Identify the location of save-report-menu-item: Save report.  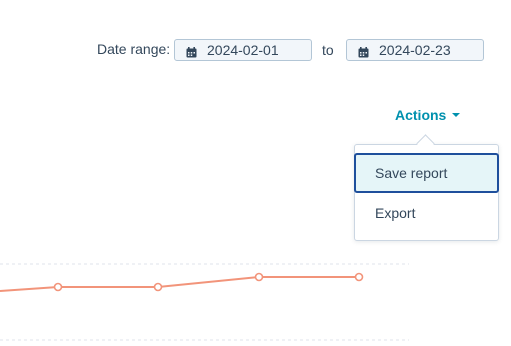
(426, 173).